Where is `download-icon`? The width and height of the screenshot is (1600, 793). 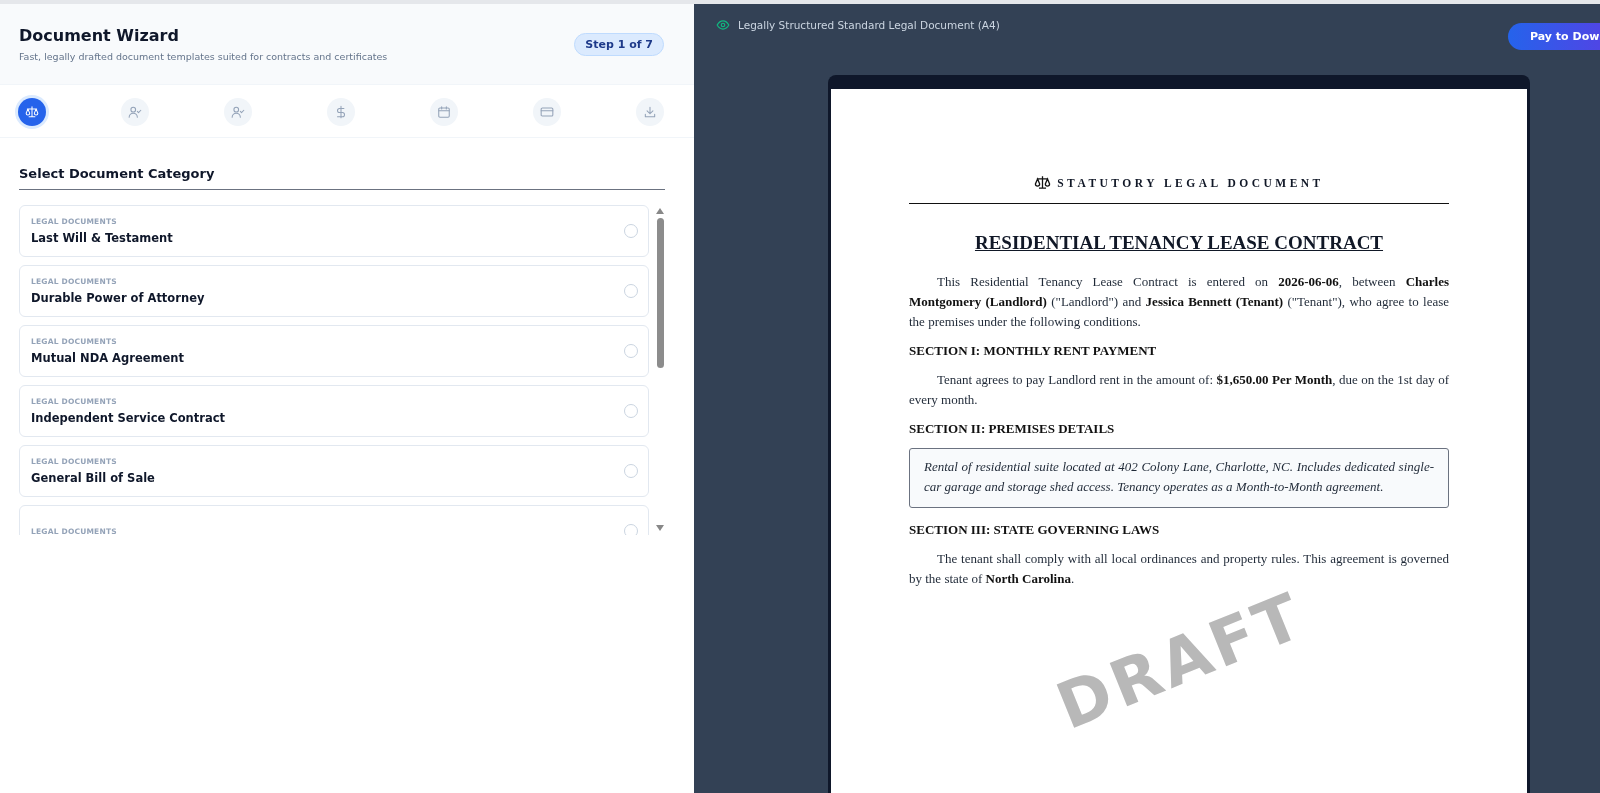
download-icon is located at coordinates (650, 112).